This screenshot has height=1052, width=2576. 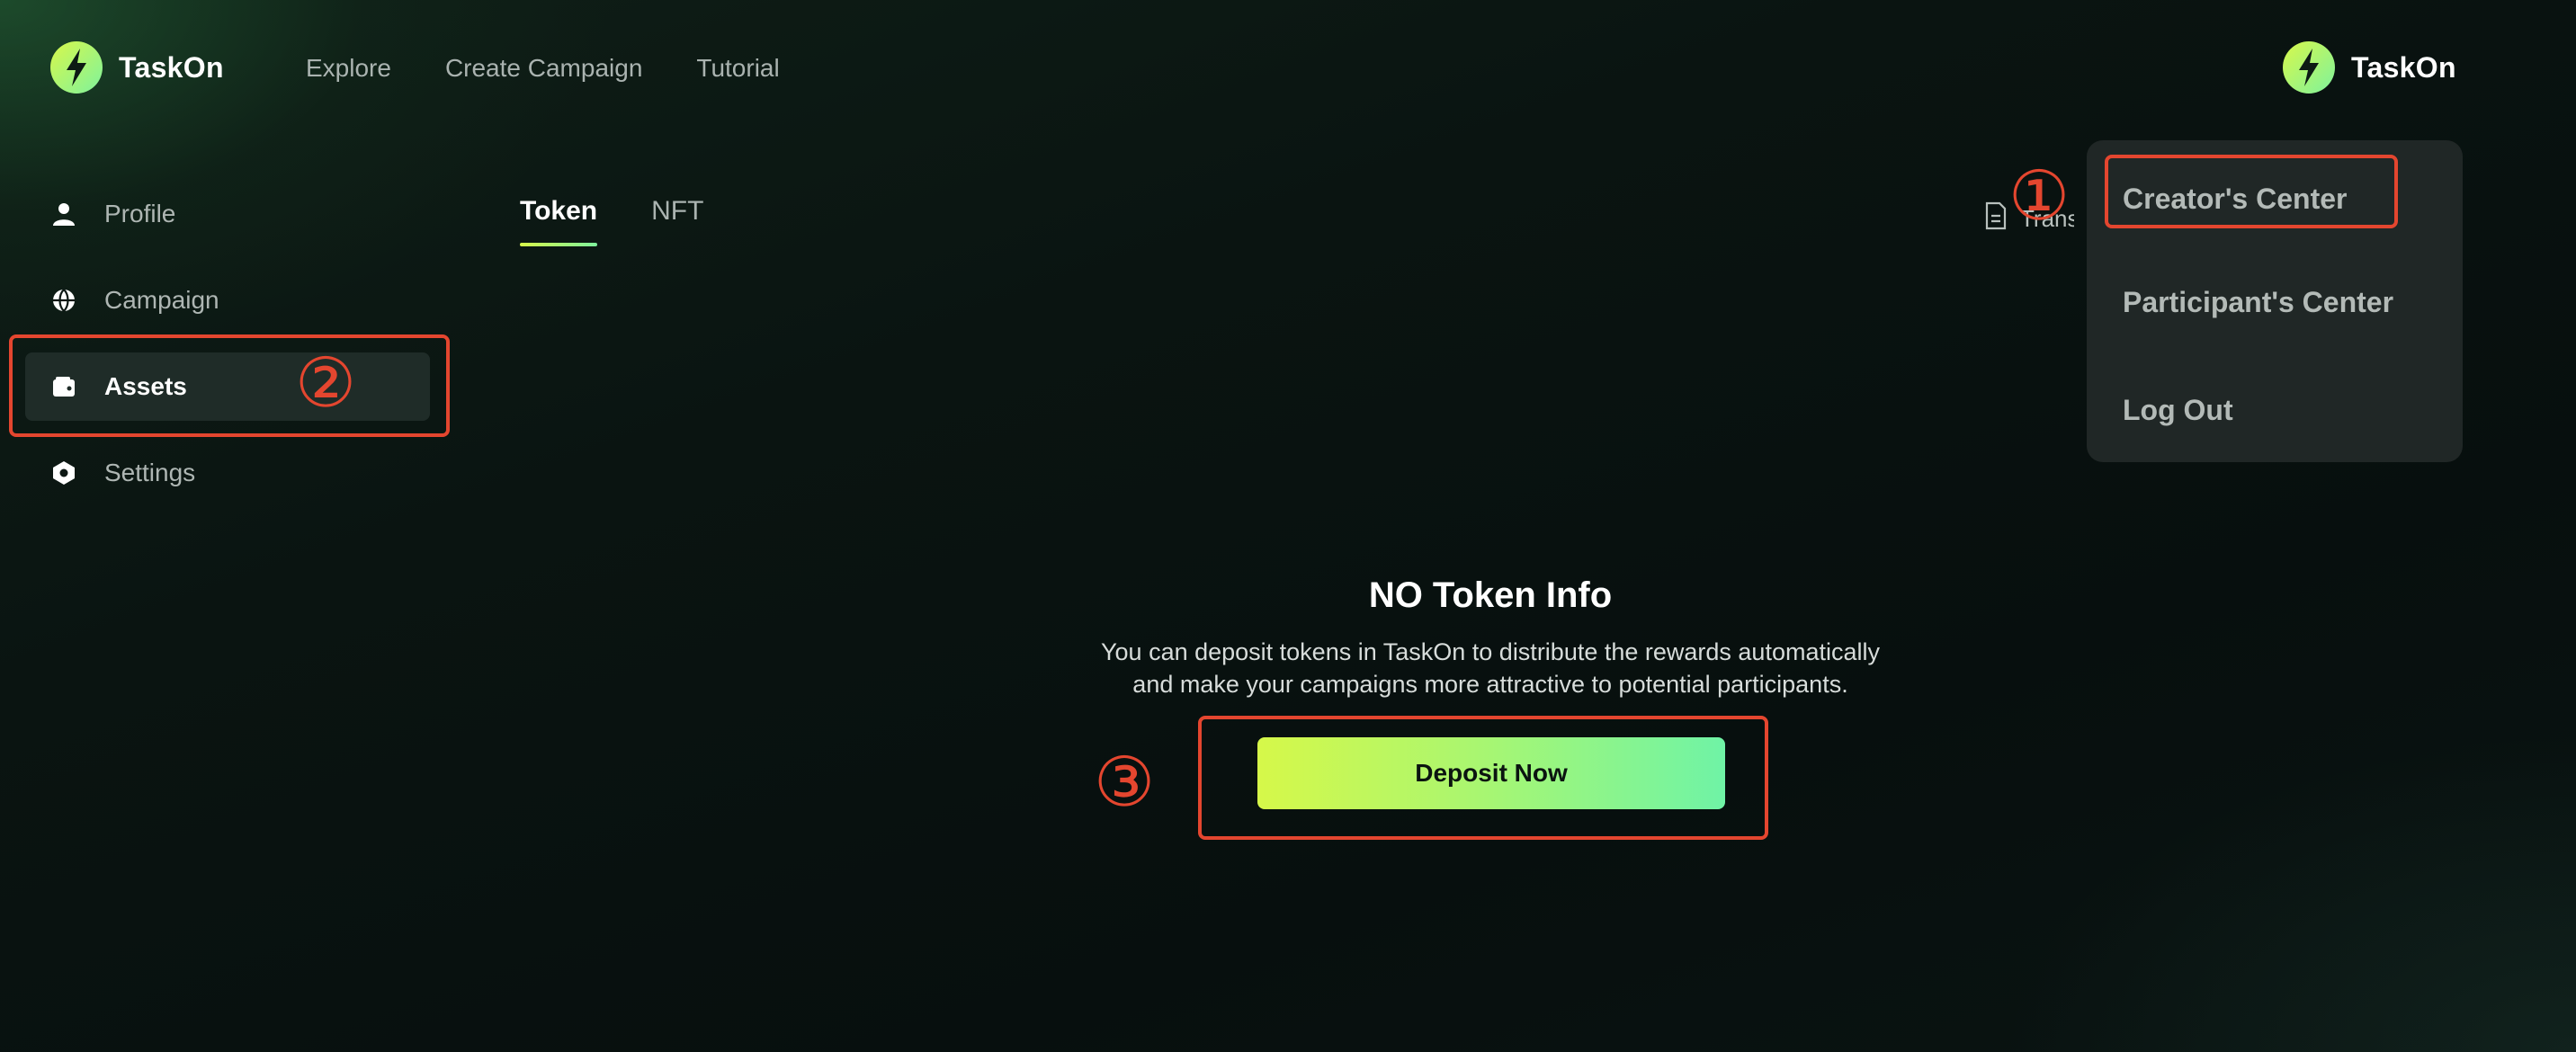 I want to click on sidebar-item-settings: Settings, so click(x=227, y=473).